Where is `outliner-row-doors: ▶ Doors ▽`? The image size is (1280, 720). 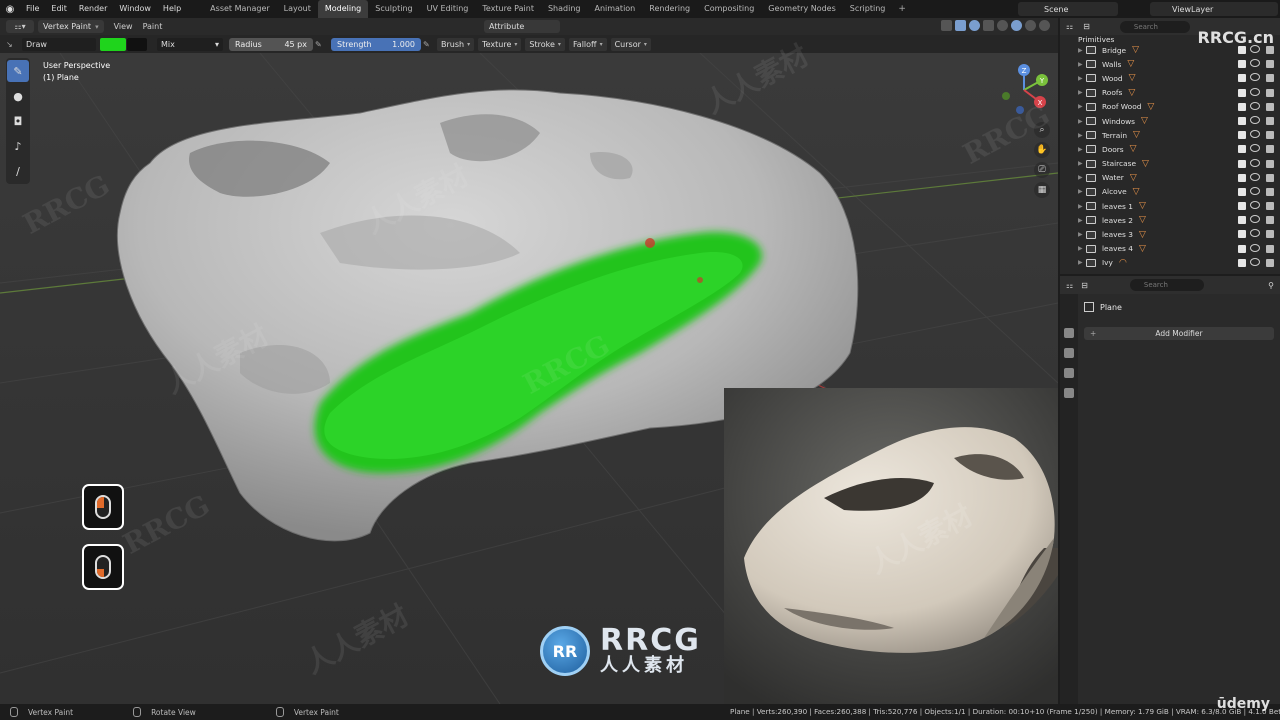
outliner-row-doors: ▶ Doors ▽ is located at coordinates (1170, 149).